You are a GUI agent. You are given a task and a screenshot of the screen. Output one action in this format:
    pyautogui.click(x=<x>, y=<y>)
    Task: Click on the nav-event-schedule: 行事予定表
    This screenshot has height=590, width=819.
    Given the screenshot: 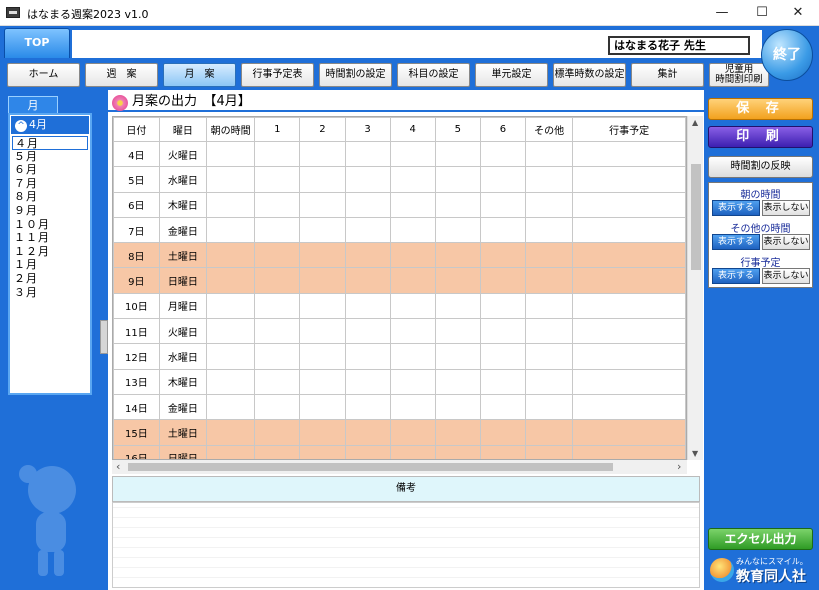 What is the action you would take?
    pyautogui.click(x=277, y=75)
    